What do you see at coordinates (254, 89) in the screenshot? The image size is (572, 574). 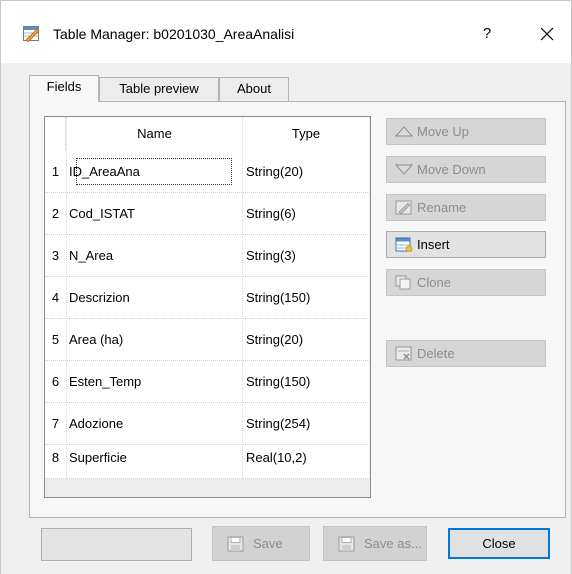 I see `tab-about: About` at bounding box center [254, 89].